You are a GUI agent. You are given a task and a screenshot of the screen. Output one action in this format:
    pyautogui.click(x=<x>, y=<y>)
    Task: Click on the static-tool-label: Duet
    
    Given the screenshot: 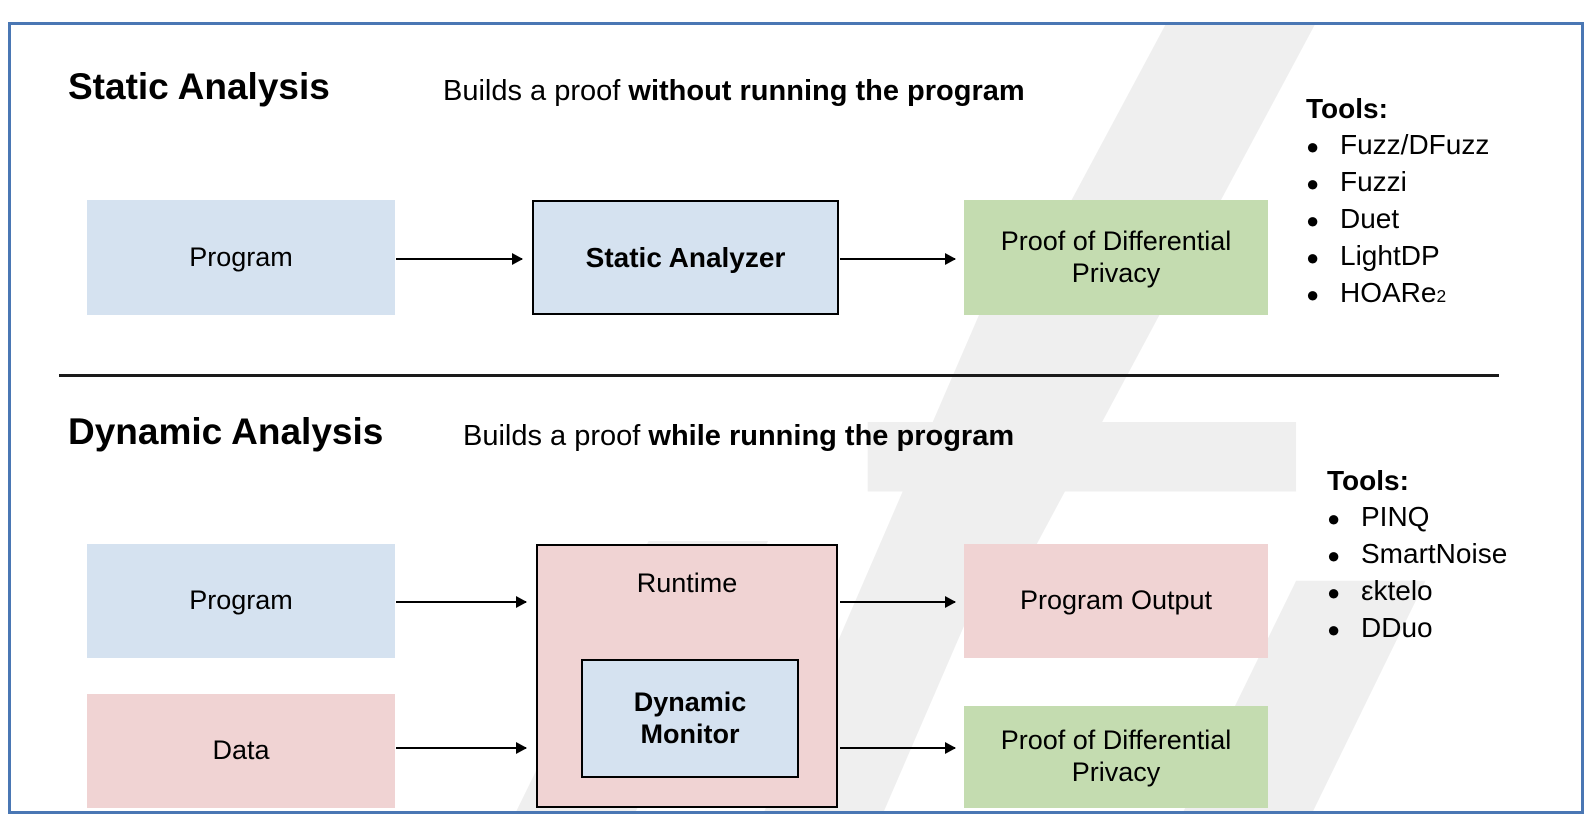 What is the action you would take?
    pyautogui.click(x=1370, y=219)
    